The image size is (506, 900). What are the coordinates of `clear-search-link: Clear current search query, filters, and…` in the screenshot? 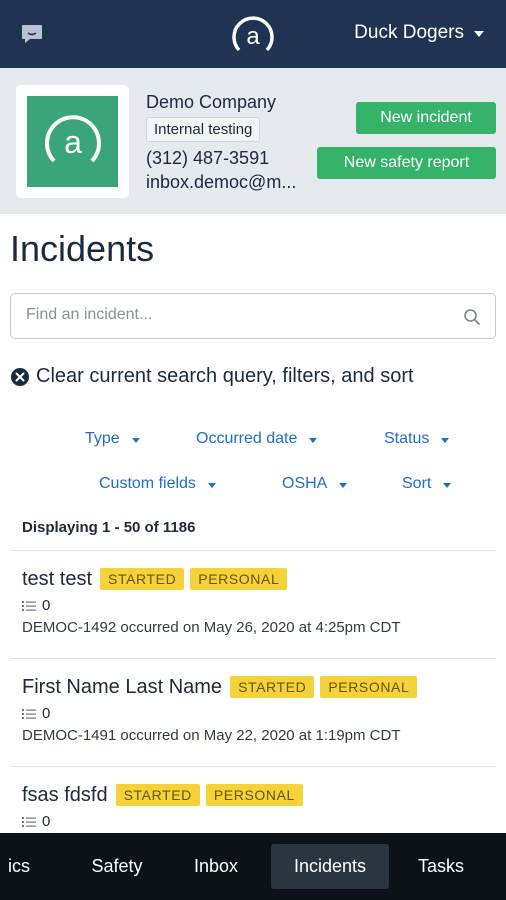 It's located at (212, 376).